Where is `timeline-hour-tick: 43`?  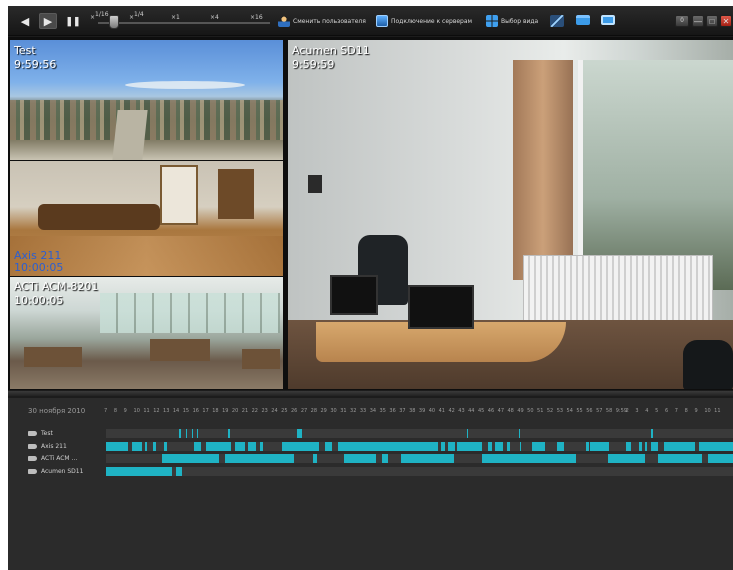
timeline-hour-tick: 43 is located at coordinates (461, 411).